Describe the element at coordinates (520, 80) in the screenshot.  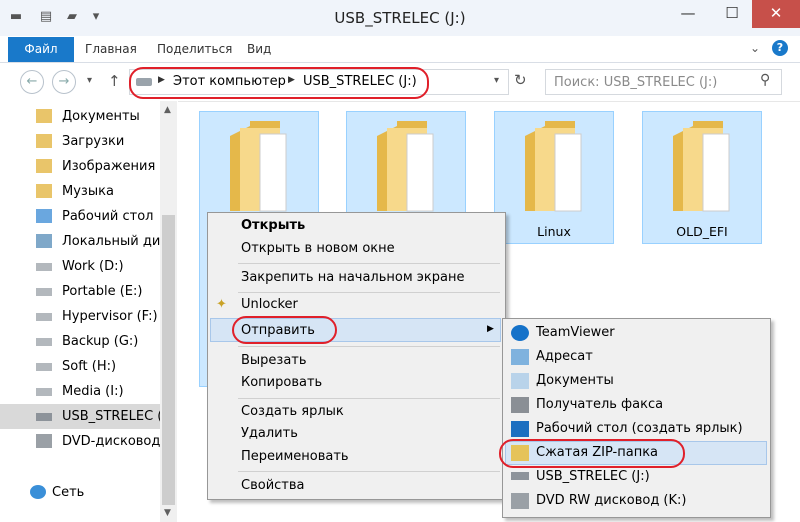
I see `refresh-icon: ↻` at that location.